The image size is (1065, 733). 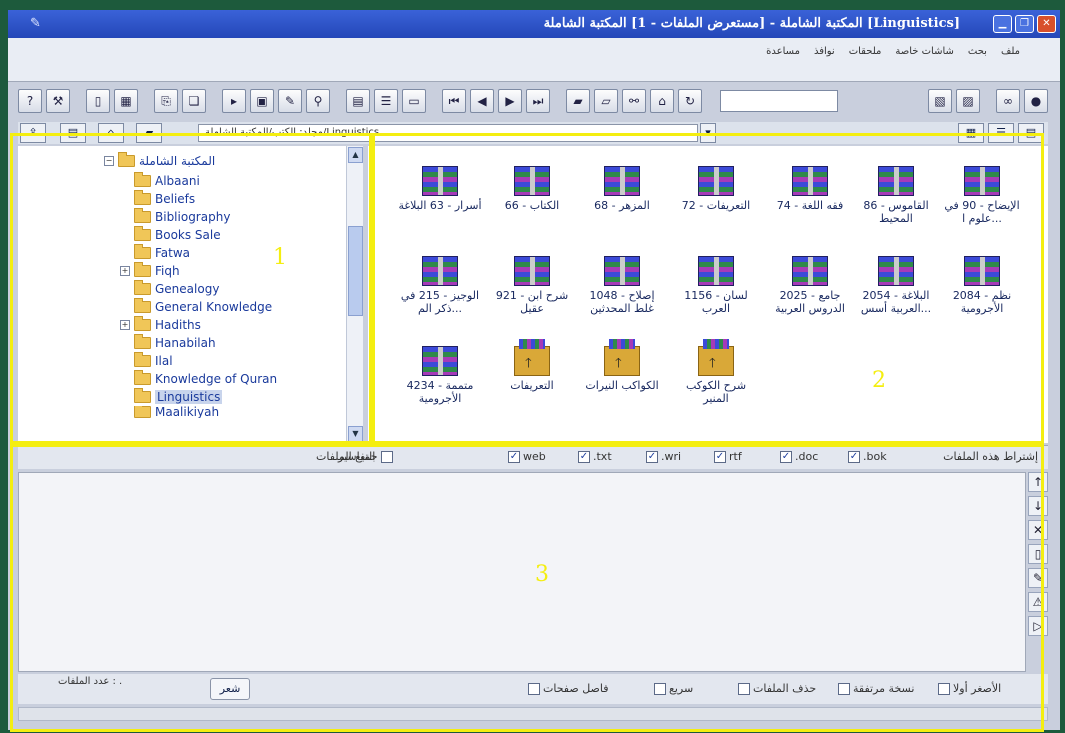 I want to click on stop-icon: ●, so click(x=1036, y=101).